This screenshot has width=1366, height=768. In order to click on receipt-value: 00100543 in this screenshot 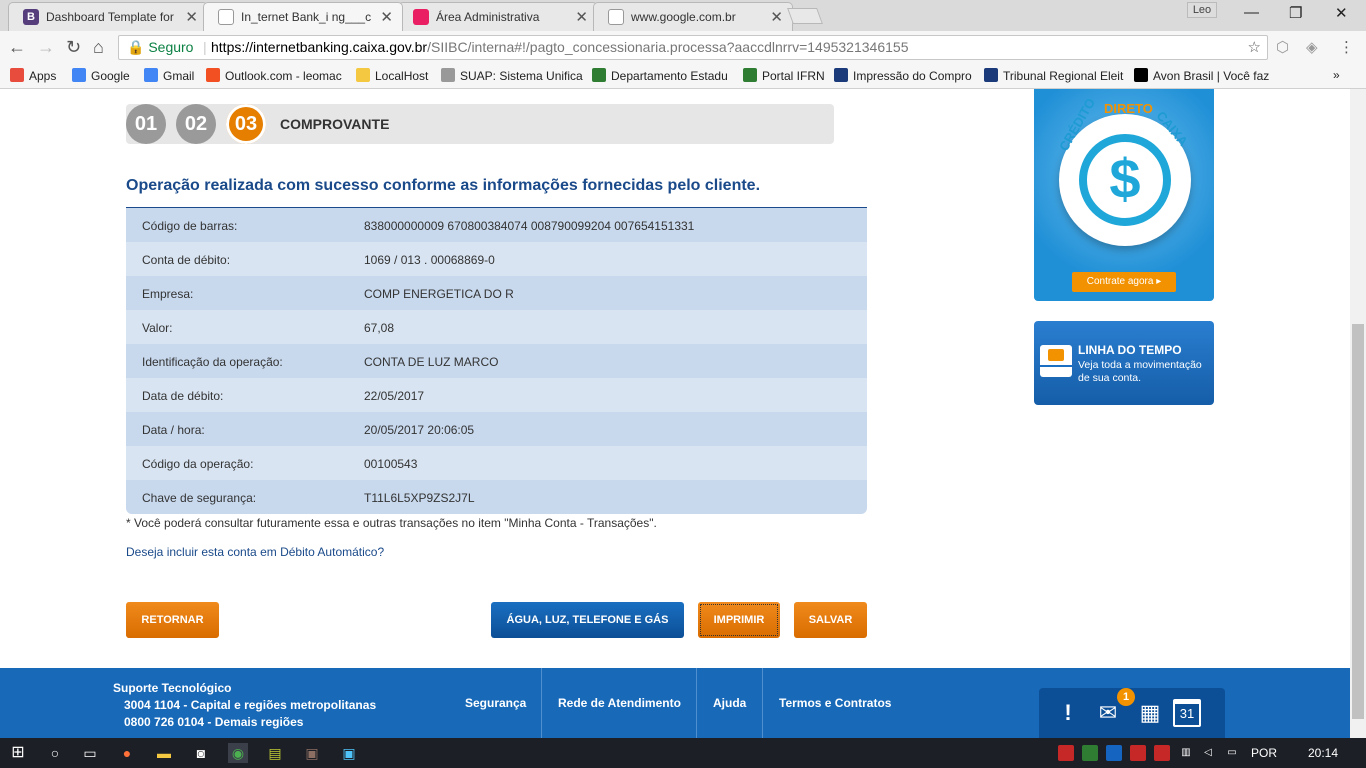, I will do `click(391, 464)`.